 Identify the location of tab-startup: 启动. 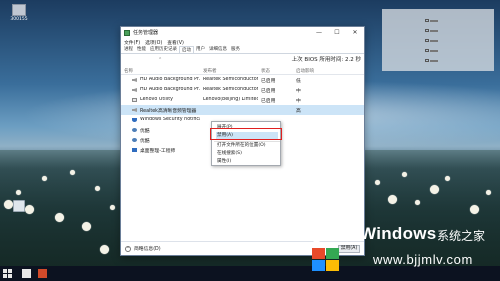
(186, 49).